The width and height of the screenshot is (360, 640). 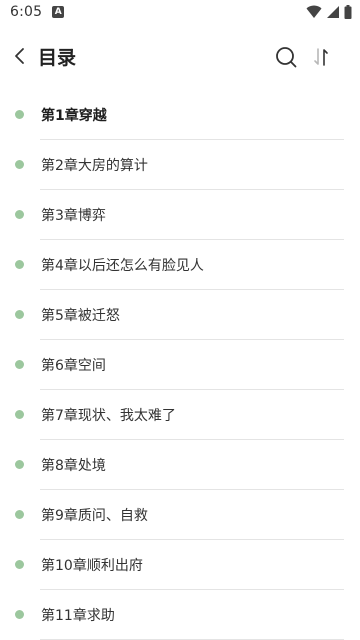 What do you see at coordinates (348, 12) in the screenshot?
I see `battery-icon` at bounding box center [348, 12].